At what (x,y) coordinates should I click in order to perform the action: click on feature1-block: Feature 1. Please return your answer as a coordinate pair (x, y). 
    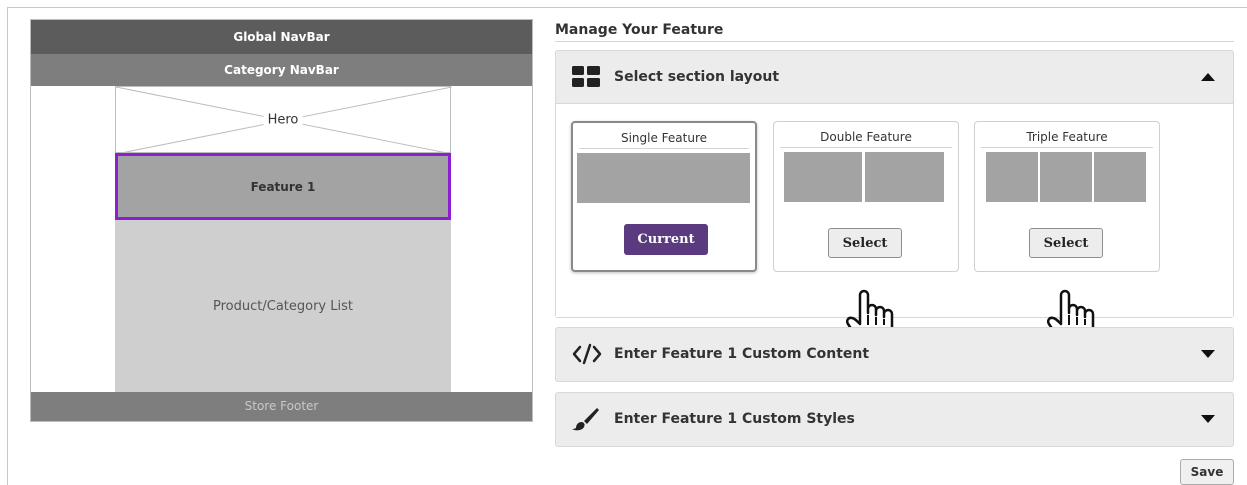
    Looking at the image, I should click on (283, 186).